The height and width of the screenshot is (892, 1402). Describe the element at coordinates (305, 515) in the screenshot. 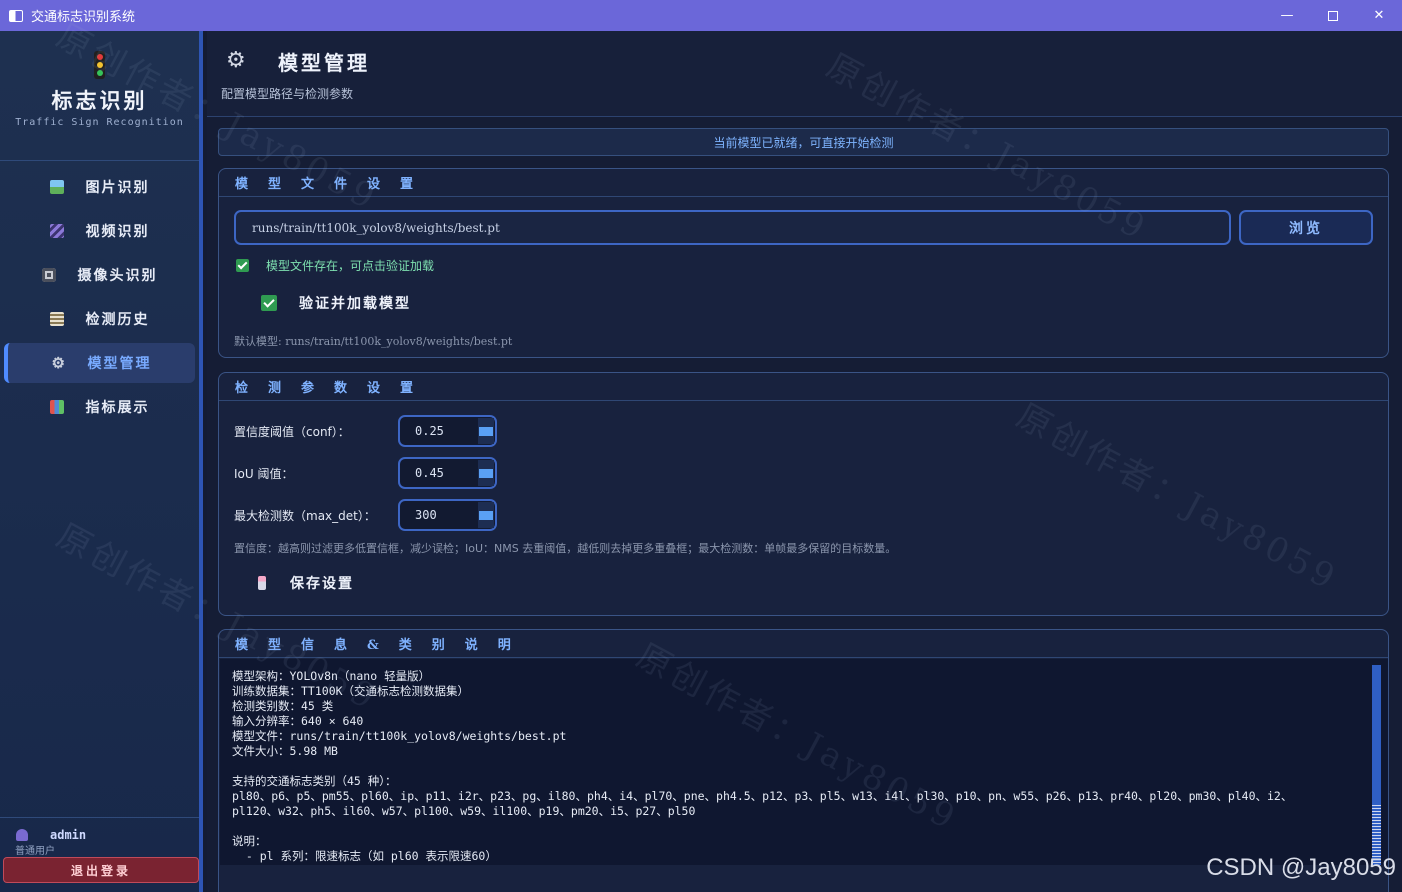

I see `max-det-label: 最大检测数（max_det）：` at that location.